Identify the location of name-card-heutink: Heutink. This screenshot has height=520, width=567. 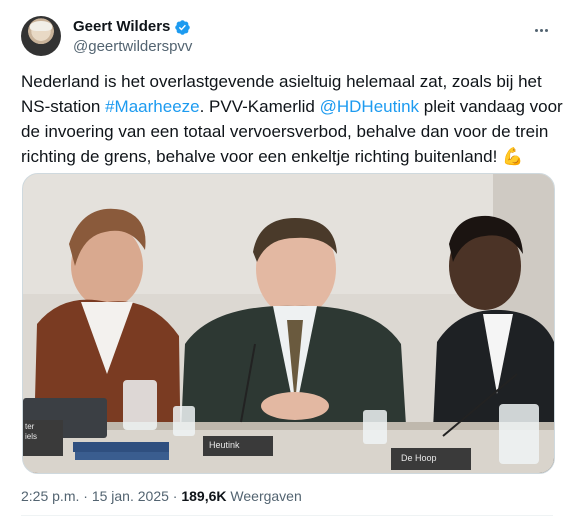
(224, 445).